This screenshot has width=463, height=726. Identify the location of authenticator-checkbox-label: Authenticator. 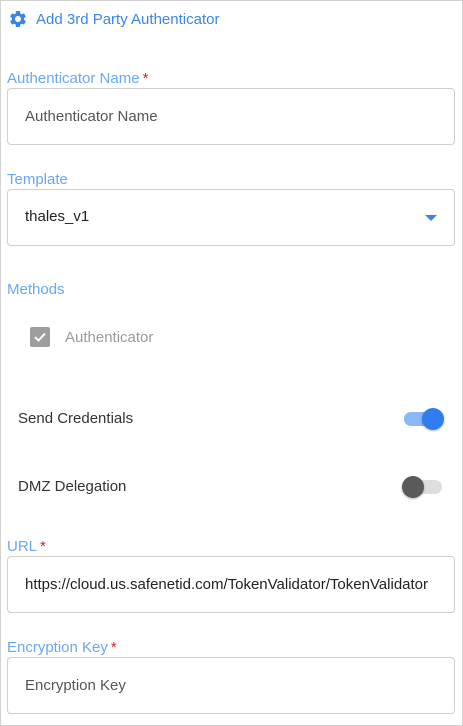
(109, 337).